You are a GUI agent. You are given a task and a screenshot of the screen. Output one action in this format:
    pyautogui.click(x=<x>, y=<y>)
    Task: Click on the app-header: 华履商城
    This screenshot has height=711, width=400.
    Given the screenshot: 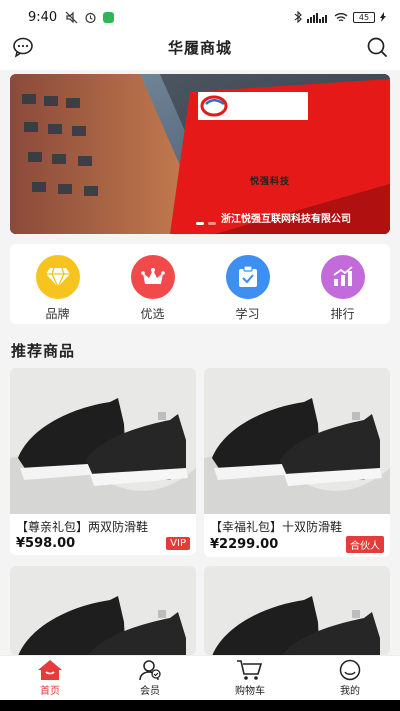 What is the action you would take?
    pyautogui.click(x=200, y=47)
    